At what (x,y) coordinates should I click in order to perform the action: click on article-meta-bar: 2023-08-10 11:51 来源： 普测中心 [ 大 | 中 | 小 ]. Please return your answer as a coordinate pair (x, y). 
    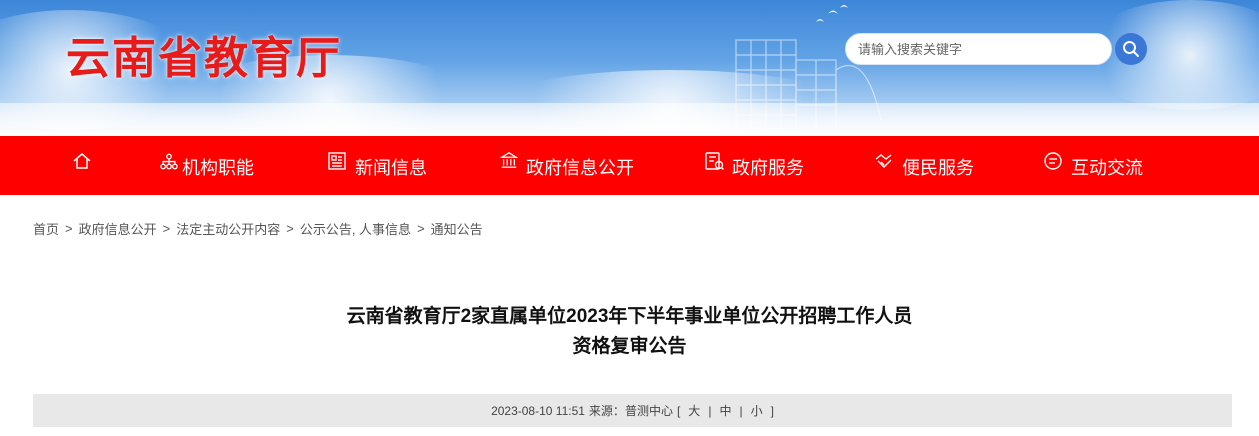
    Looking at the image, I should click on (632, 410).